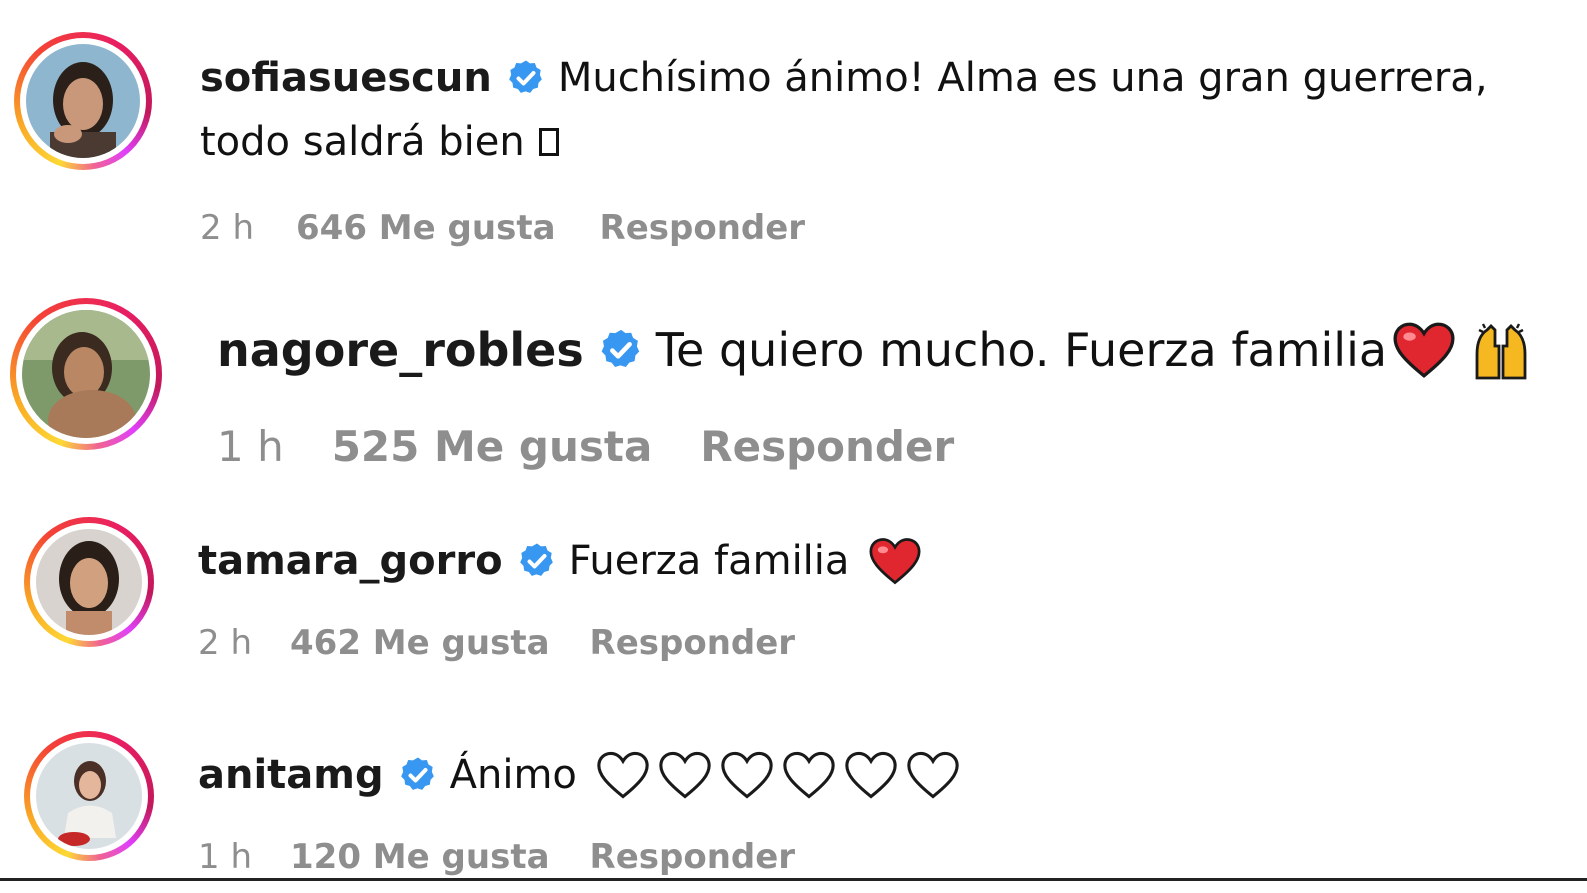  Describe the element at coordinates (793, 885) in the screenshot. I see `bottom-divider` at that location.